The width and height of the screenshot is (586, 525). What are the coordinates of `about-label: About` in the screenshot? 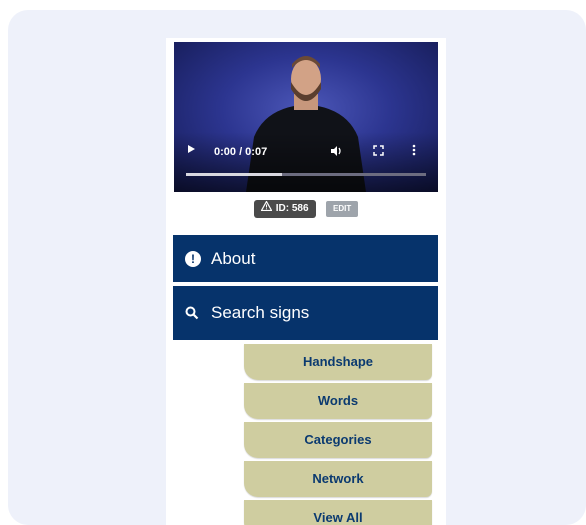 It's located at (233, 258).